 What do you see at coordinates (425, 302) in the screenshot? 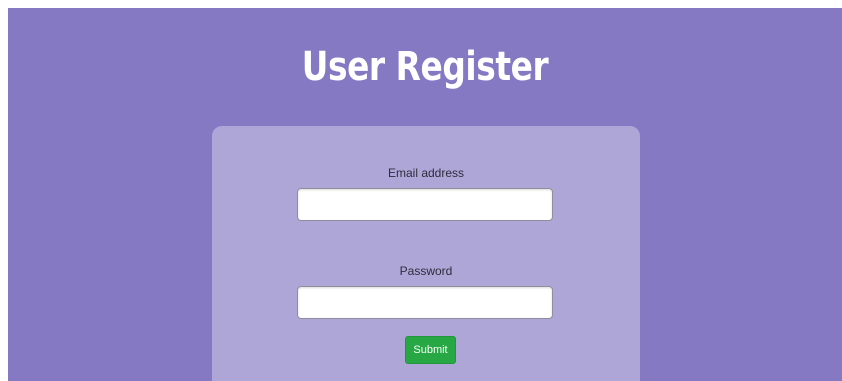
I see `password-input` at bounding box center [425, 302].